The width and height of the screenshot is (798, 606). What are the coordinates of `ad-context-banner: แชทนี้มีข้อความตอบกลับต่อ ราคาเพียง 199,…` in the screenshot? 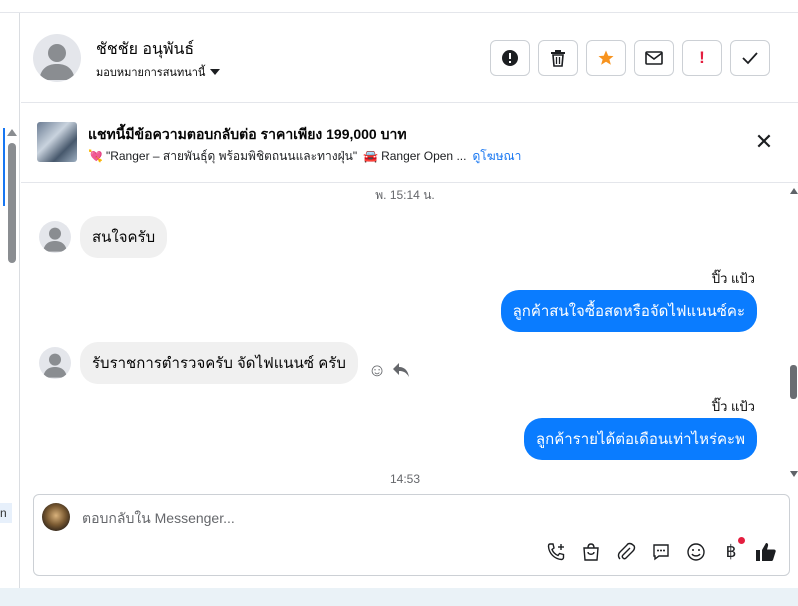 It's located at (409, 143).